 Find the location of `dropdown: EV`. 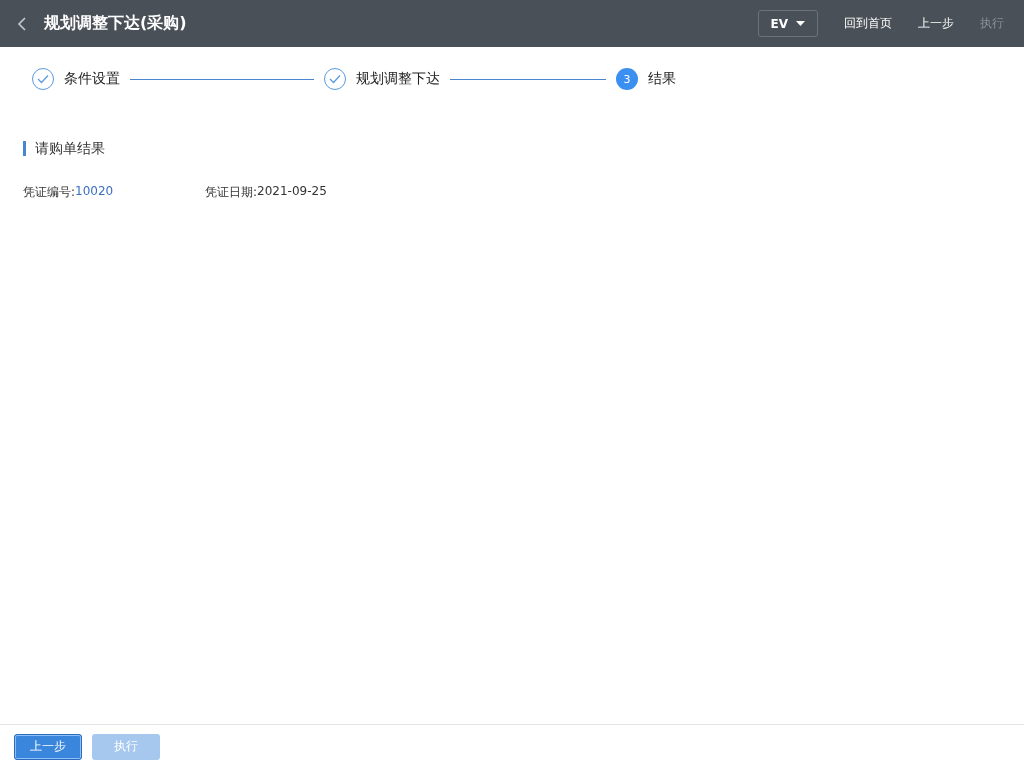

dropdown: EV is located at coordinates (787, 23).